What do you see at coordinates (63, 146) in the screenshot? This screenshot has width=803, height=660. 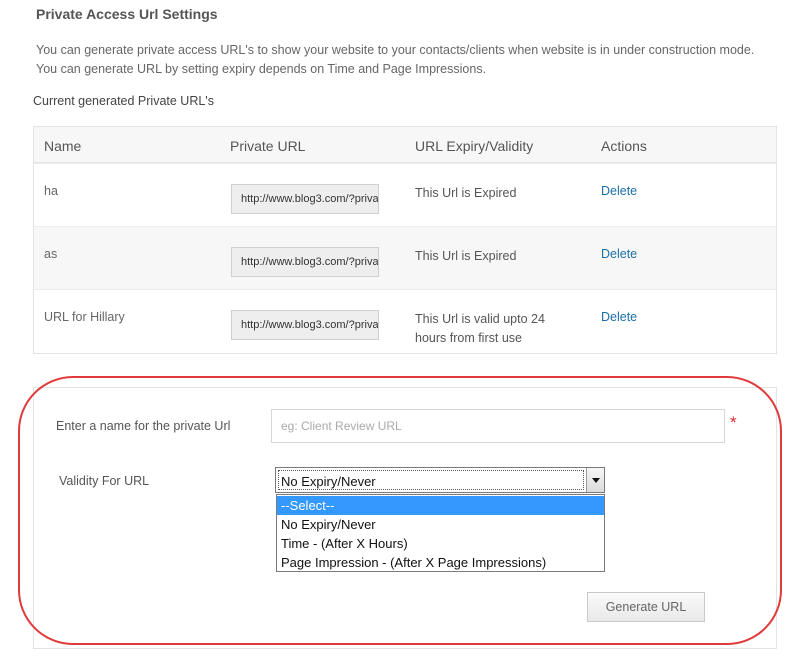 I see `column-header-name: Name` at bounding box center [63, 146].